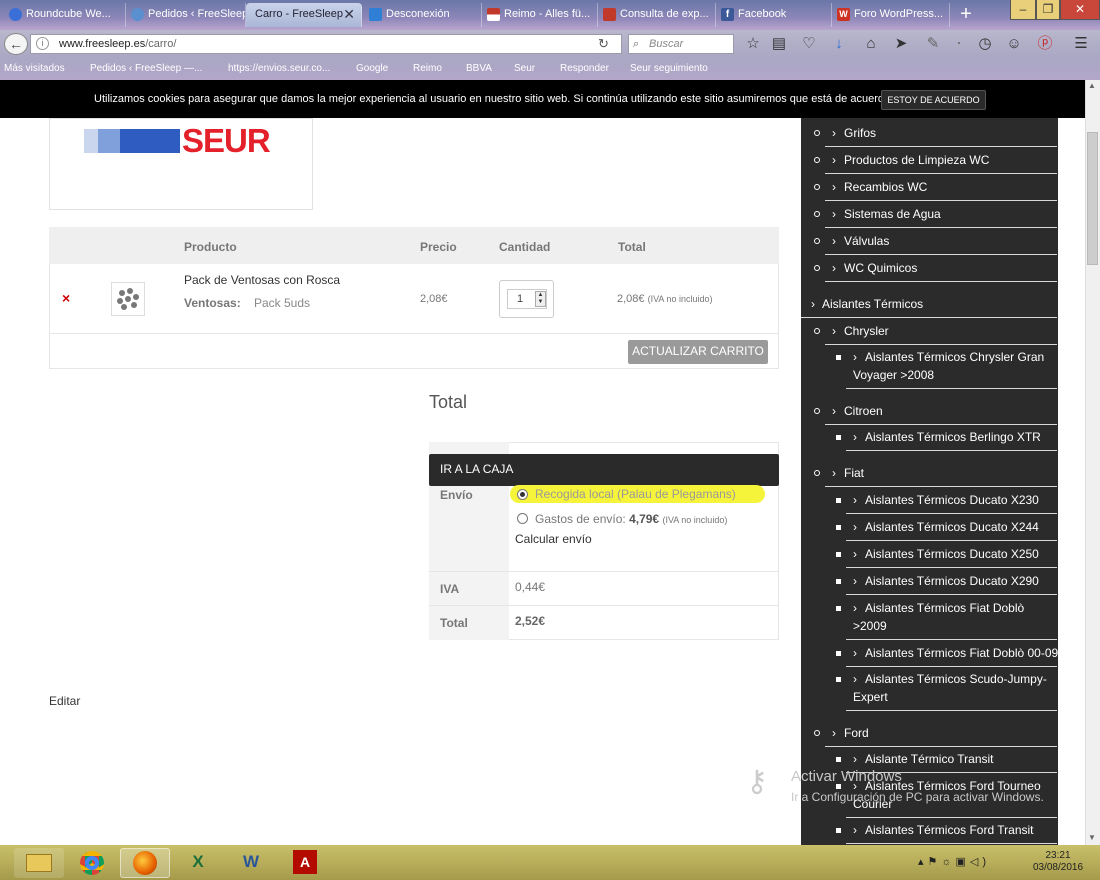  What do you see at coordinates (326, 44) in the screenshot?
I see `url-bar: www.freesleep.es/carro/` at bounding box center [326, 44].